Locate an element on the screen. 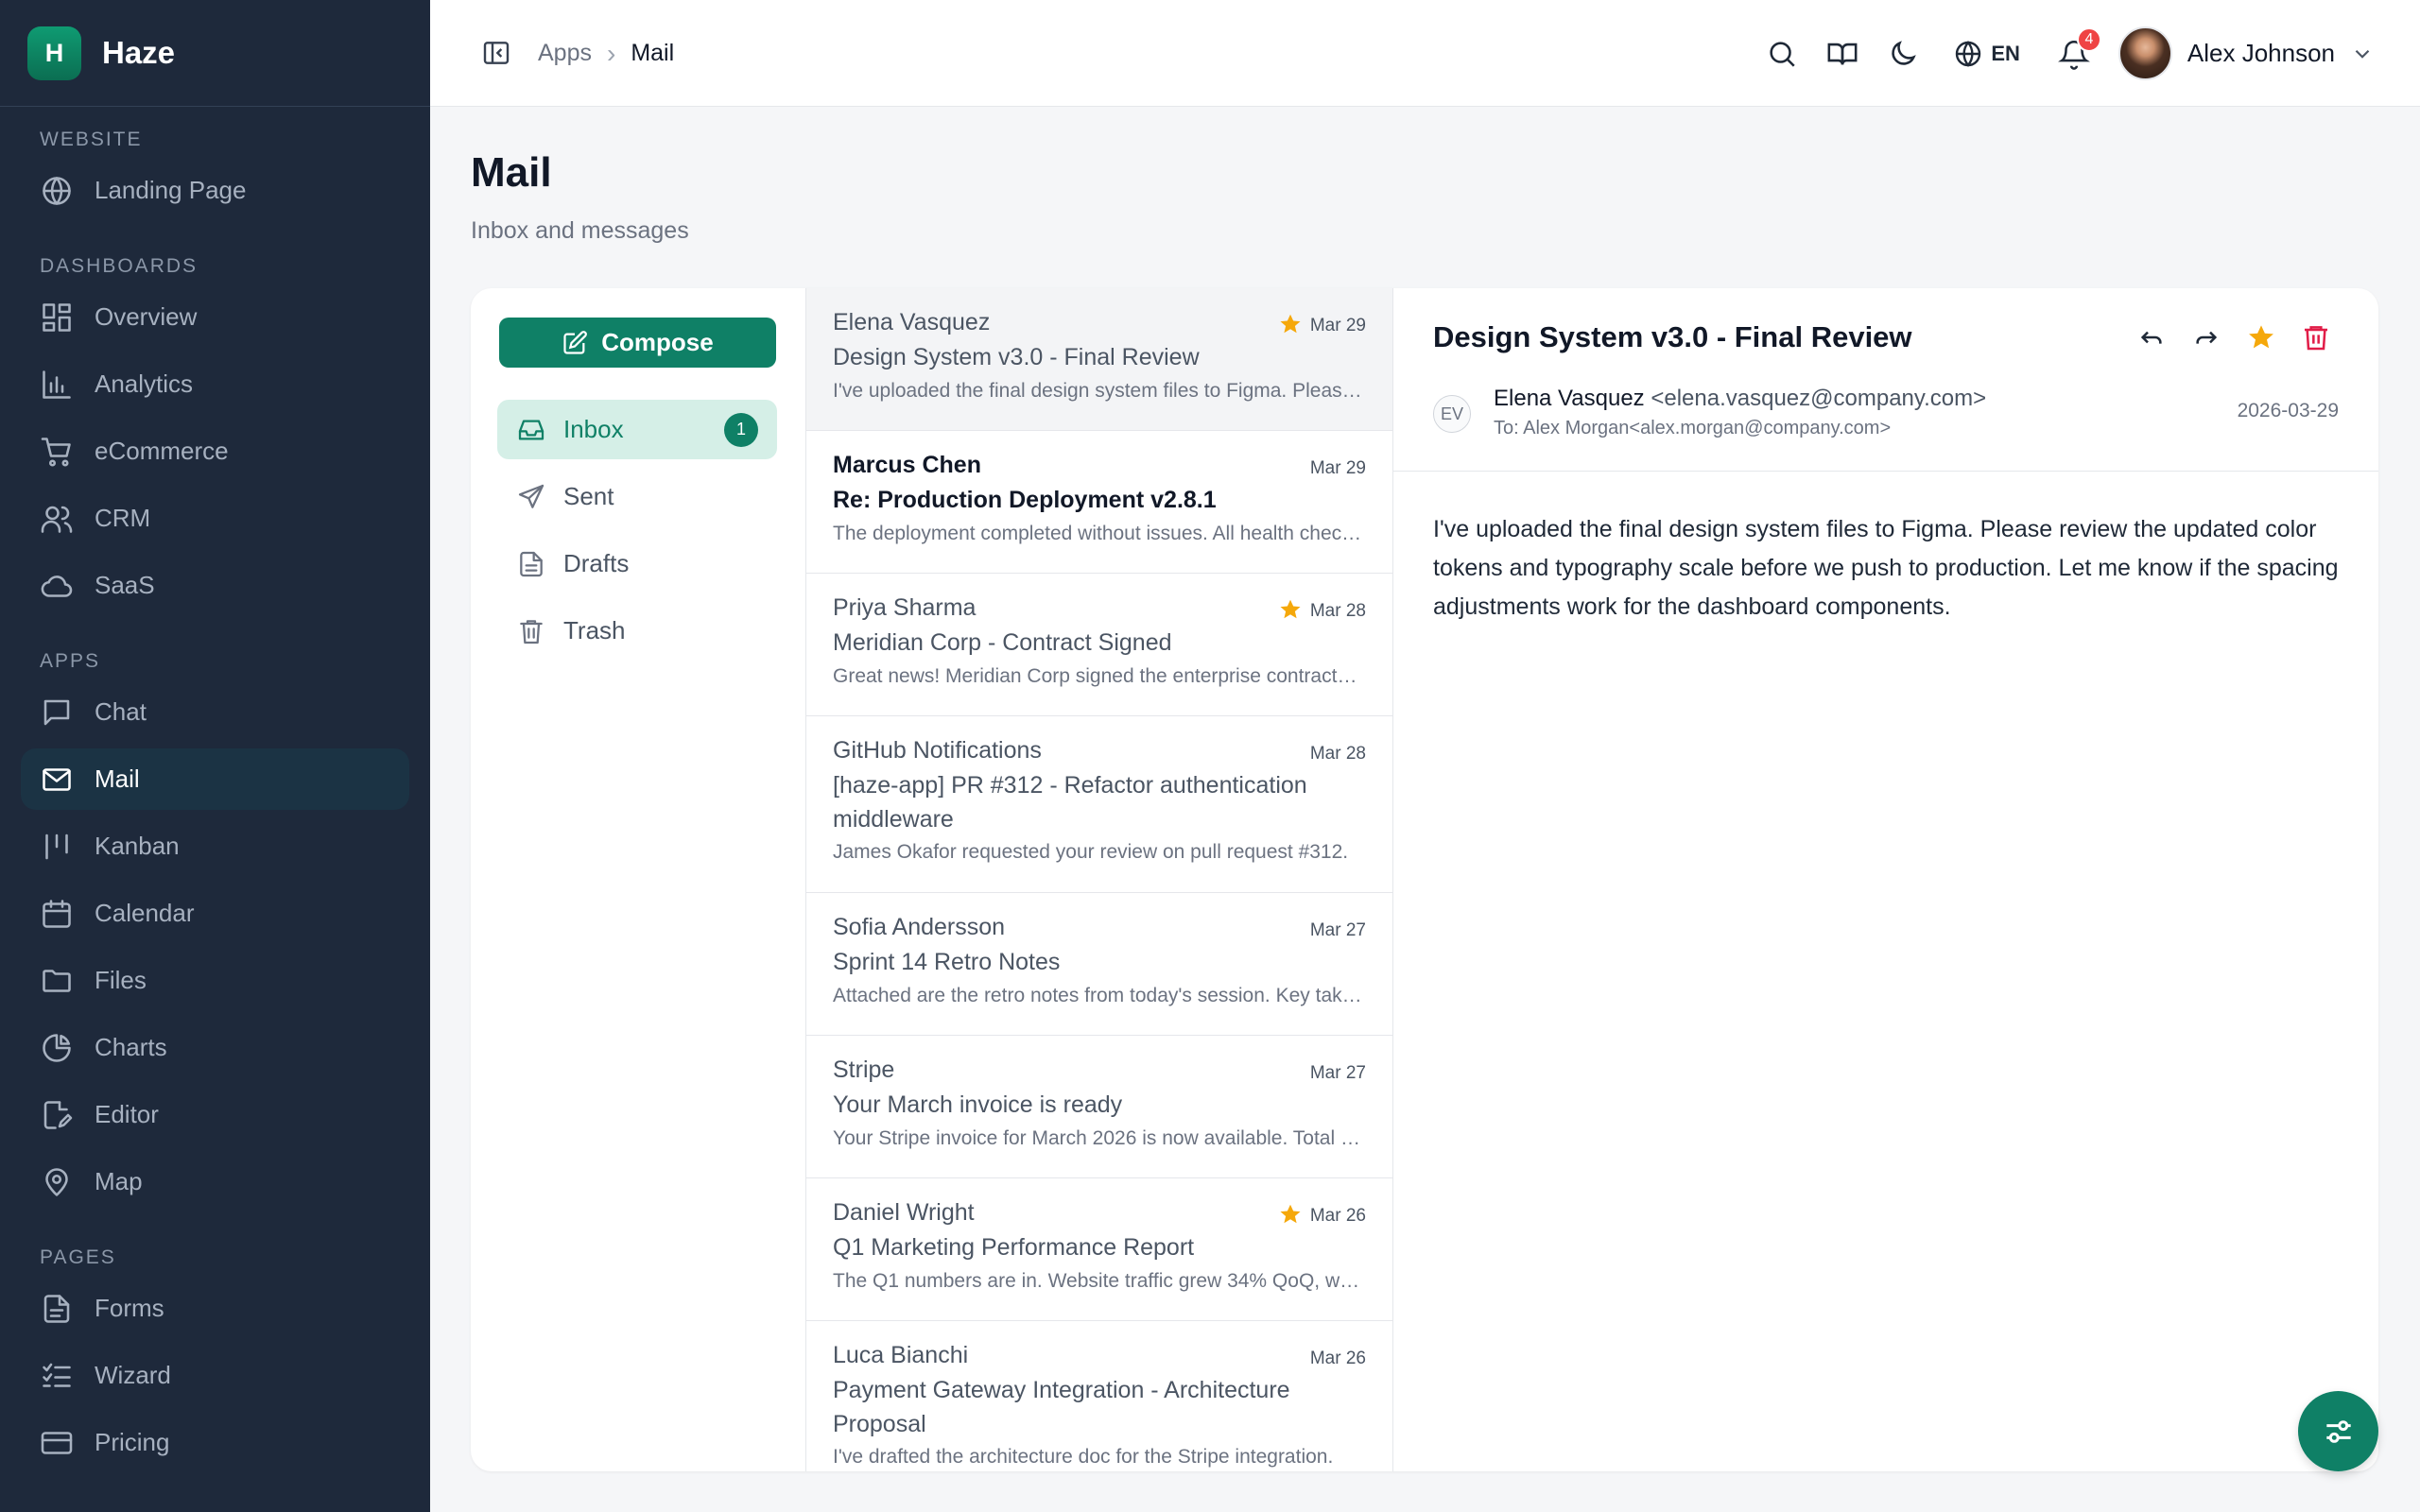  sidebar-item-wizard: Wizard is located at coordinates (215, 1375).